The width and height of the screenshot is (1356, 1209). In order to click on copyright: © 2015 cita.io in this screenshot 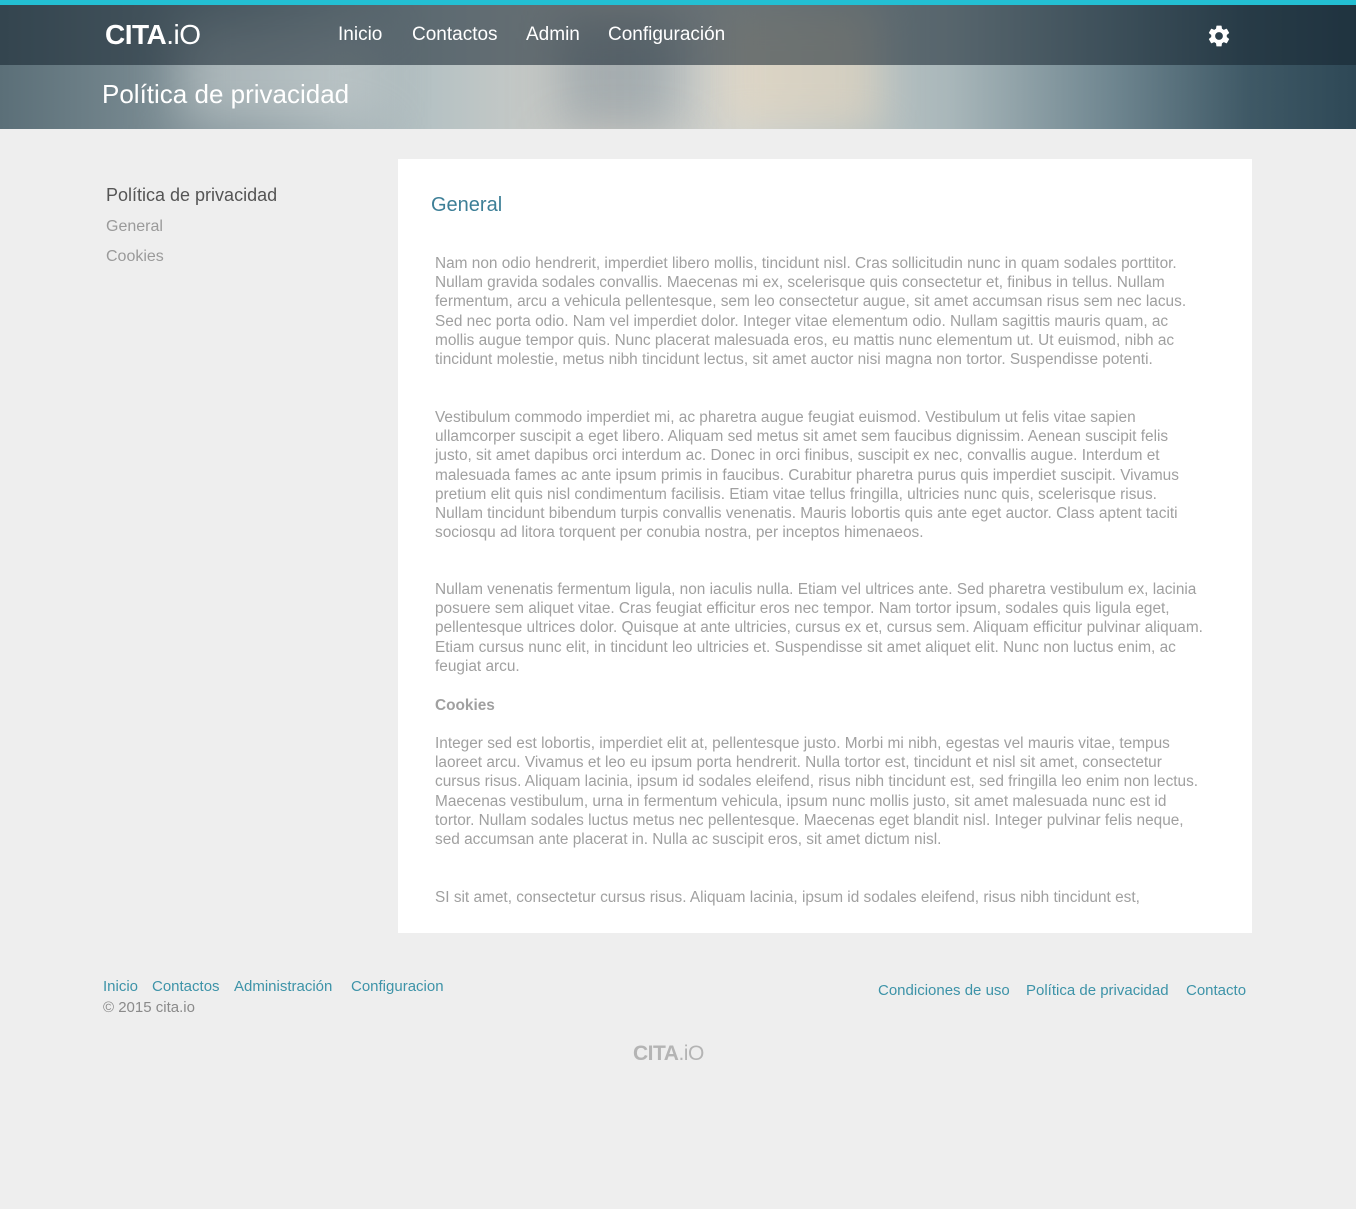, I will do `click(149, 1007)`.